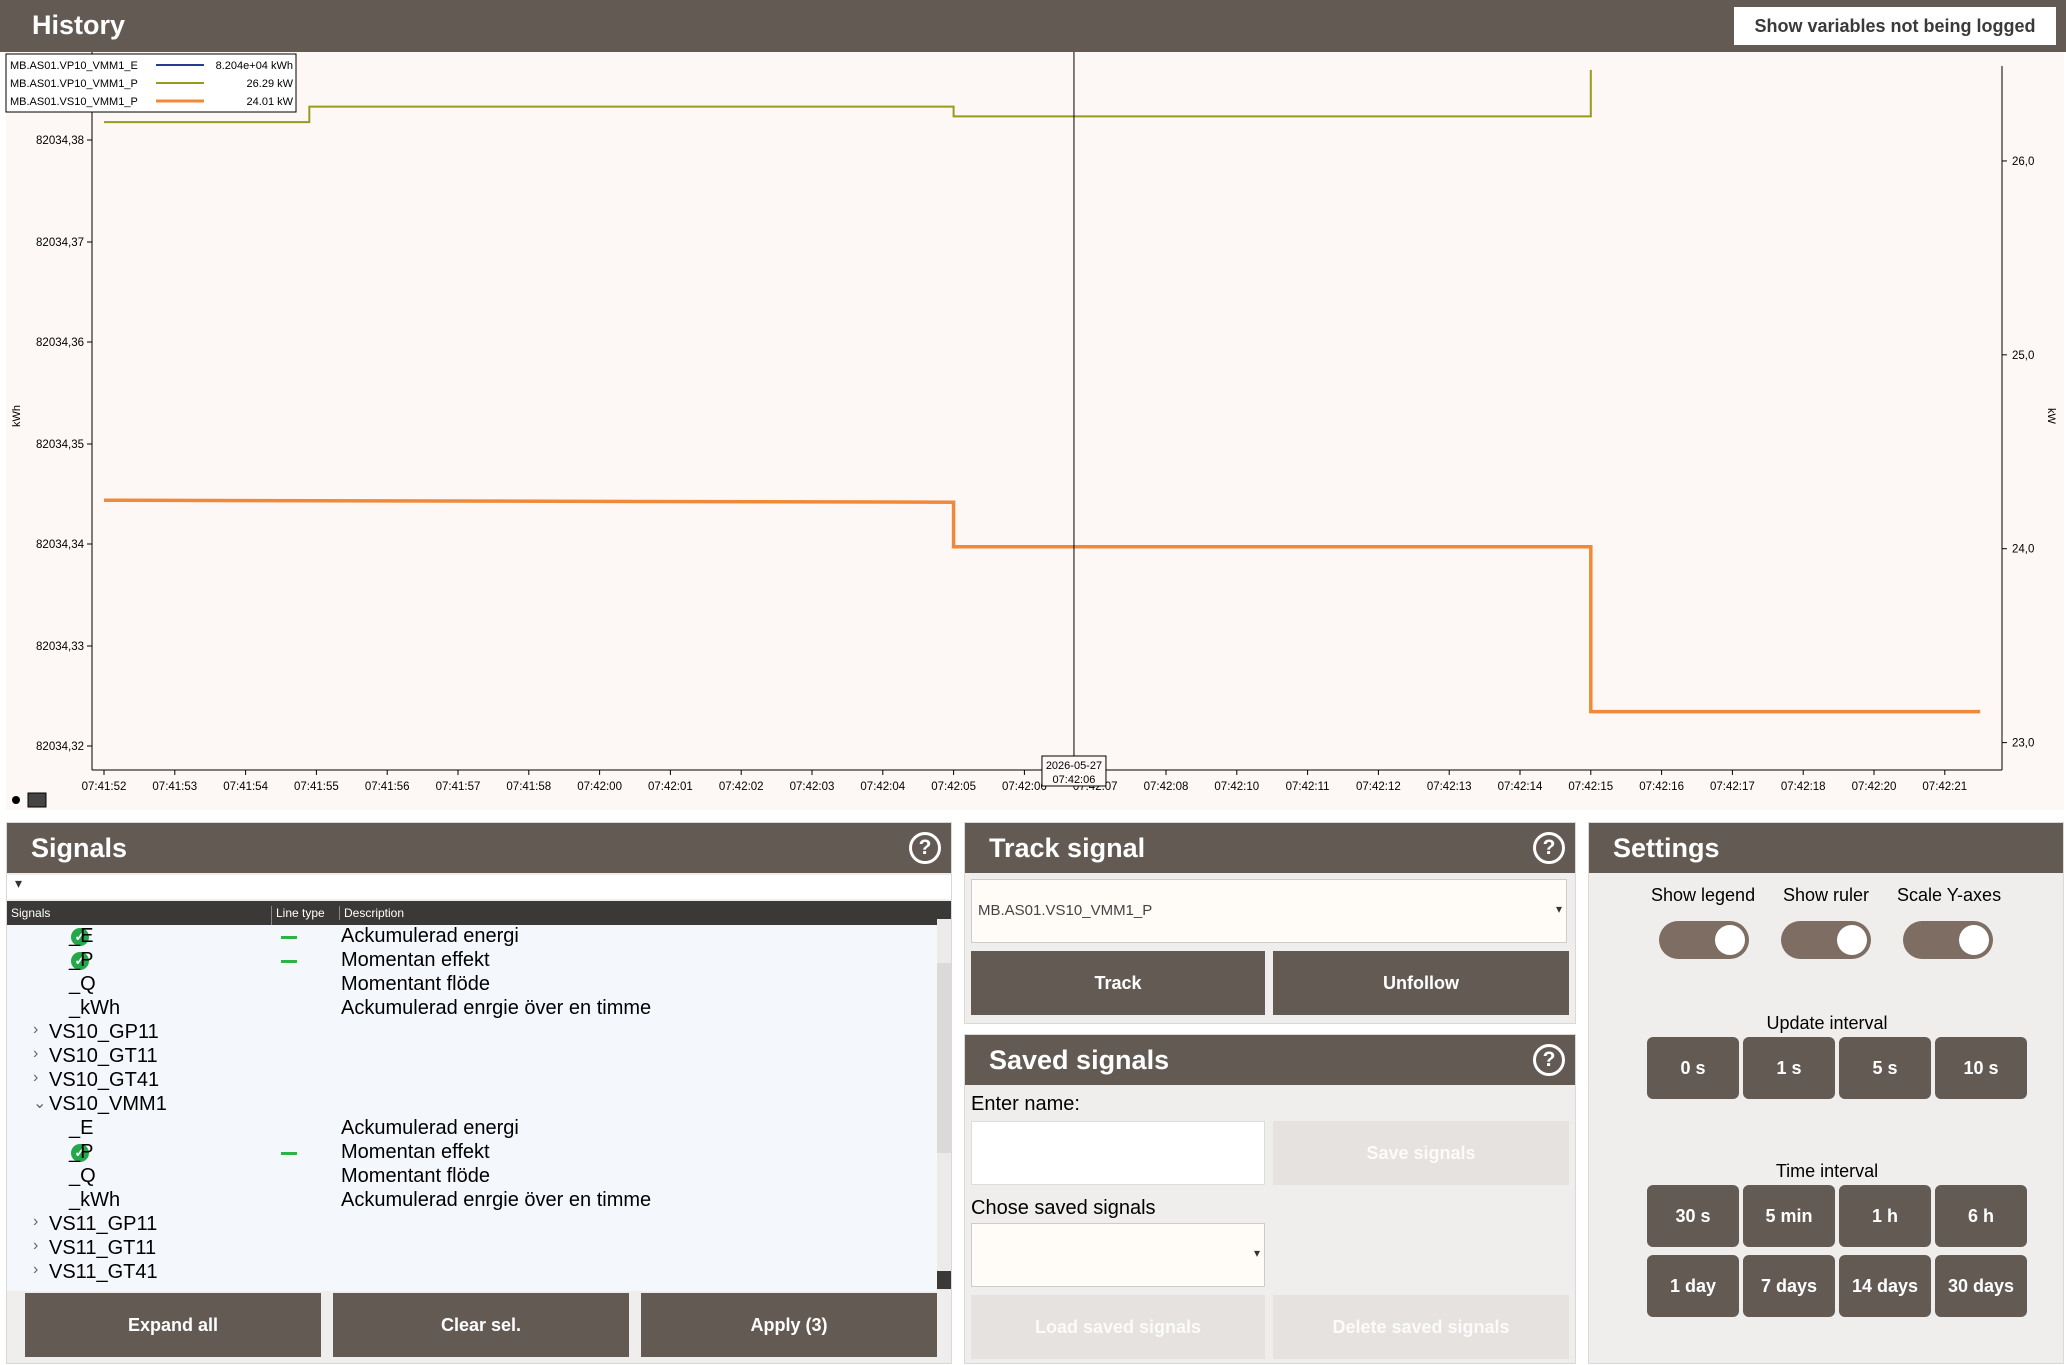 The width and height of the screenshot is (2066, 1365). Describe the element at coordinates (30, 913) in the screenshot. I see `col-signals: Signals` at that location.